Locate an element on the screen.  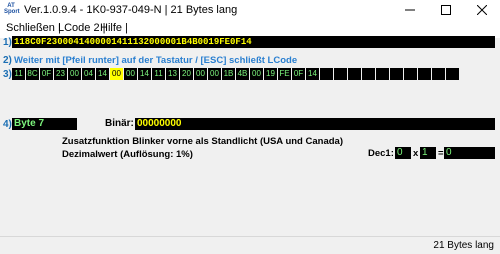
status-bar: 21 Bytes lang is located at coordinates (250, 245).